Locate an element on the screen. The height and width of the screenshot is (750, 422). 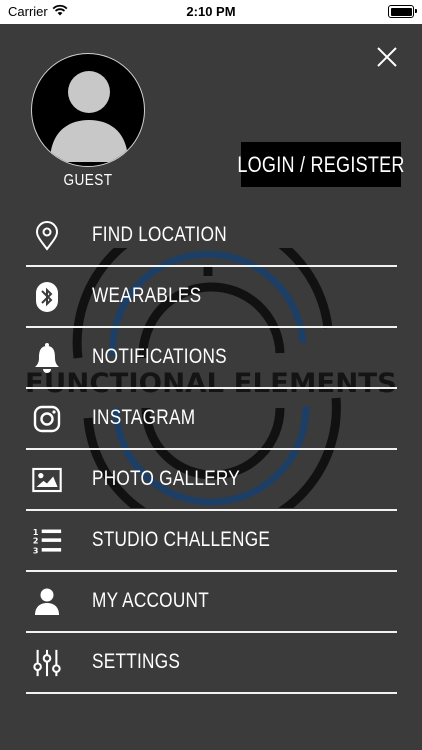
menu-item-find-location: FIND LOCATION is located at coordinates (211, 236).